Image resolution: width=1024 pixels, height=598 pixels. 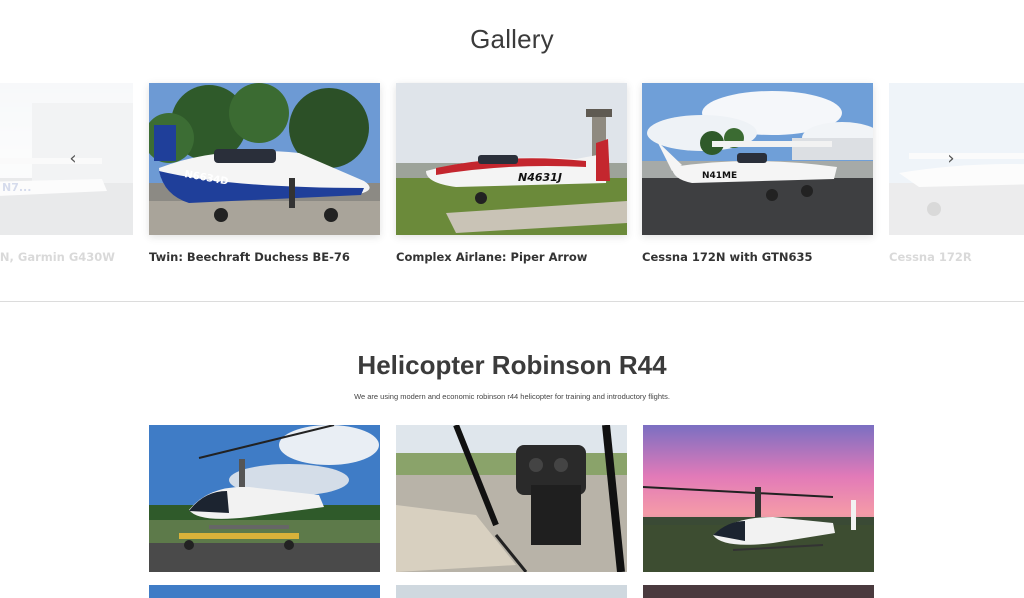 I want to click on gallery-caption: 172N, Garmin G430W, so click(x=57, y=257).